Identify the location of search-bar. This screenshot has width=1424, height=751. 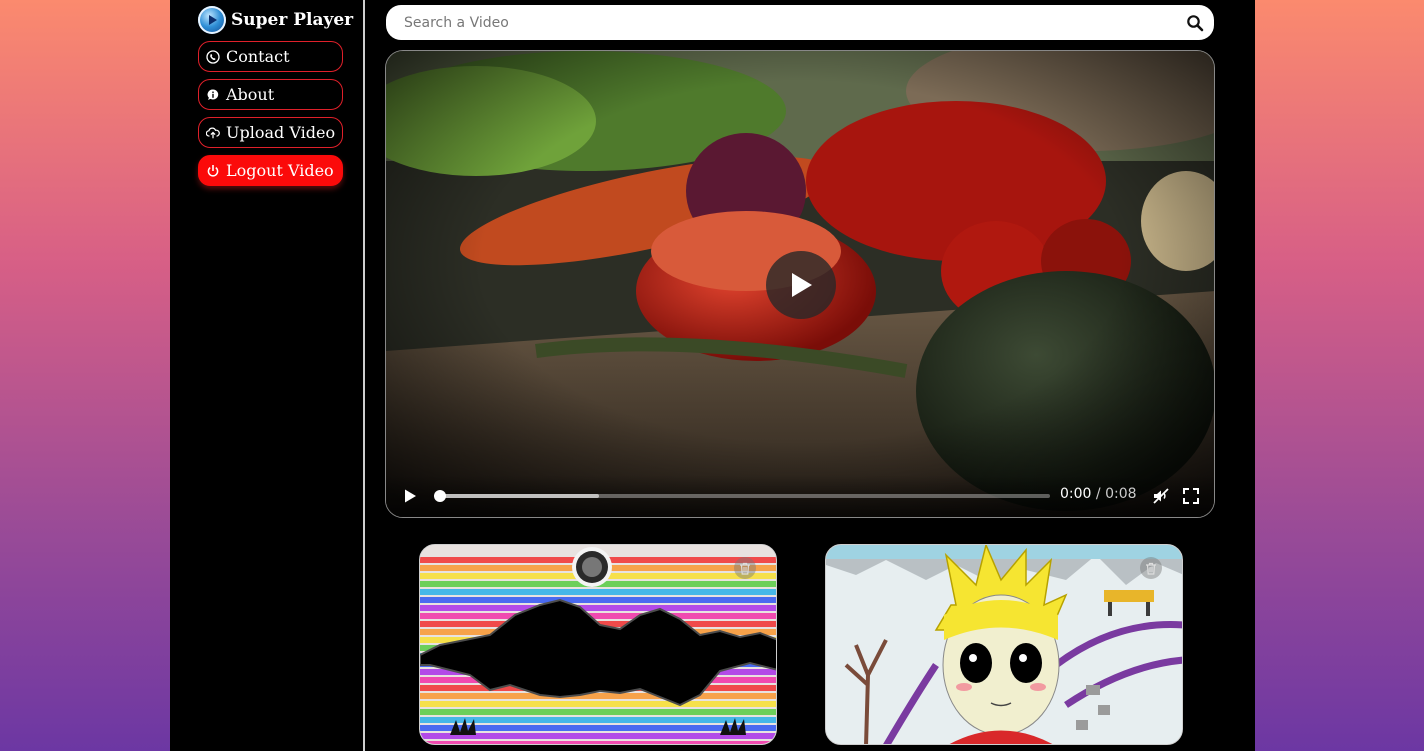
(800, 22).